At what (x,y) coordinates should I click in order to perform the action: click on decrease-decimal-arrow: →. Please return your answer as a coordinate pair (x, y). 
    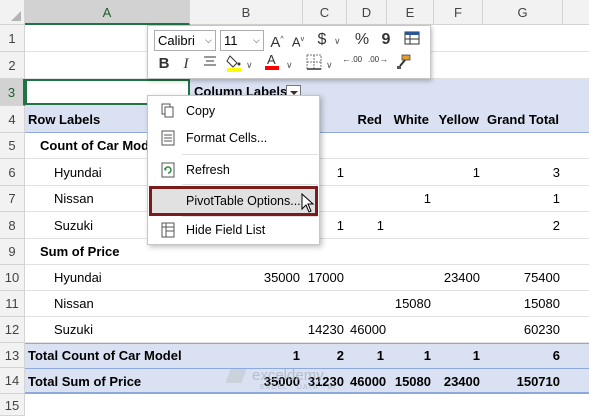
    Looking at the image, I should click on (384, 59).